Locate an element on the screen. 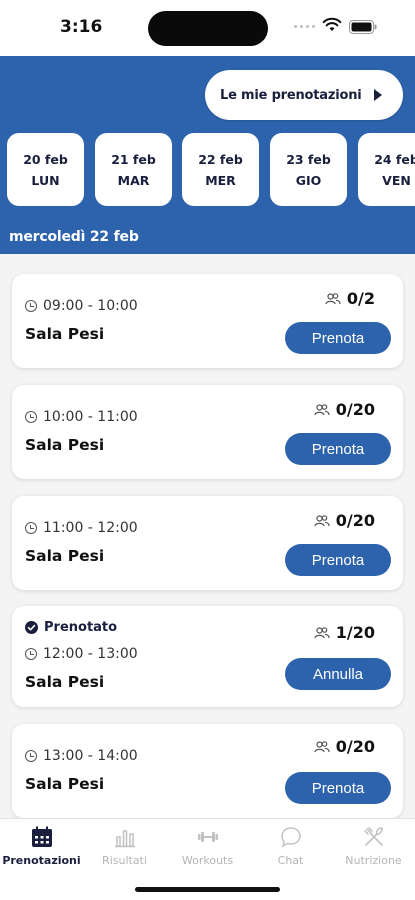  slot-time: 13:00 - 14:00 is located at coordinates (81, 756).